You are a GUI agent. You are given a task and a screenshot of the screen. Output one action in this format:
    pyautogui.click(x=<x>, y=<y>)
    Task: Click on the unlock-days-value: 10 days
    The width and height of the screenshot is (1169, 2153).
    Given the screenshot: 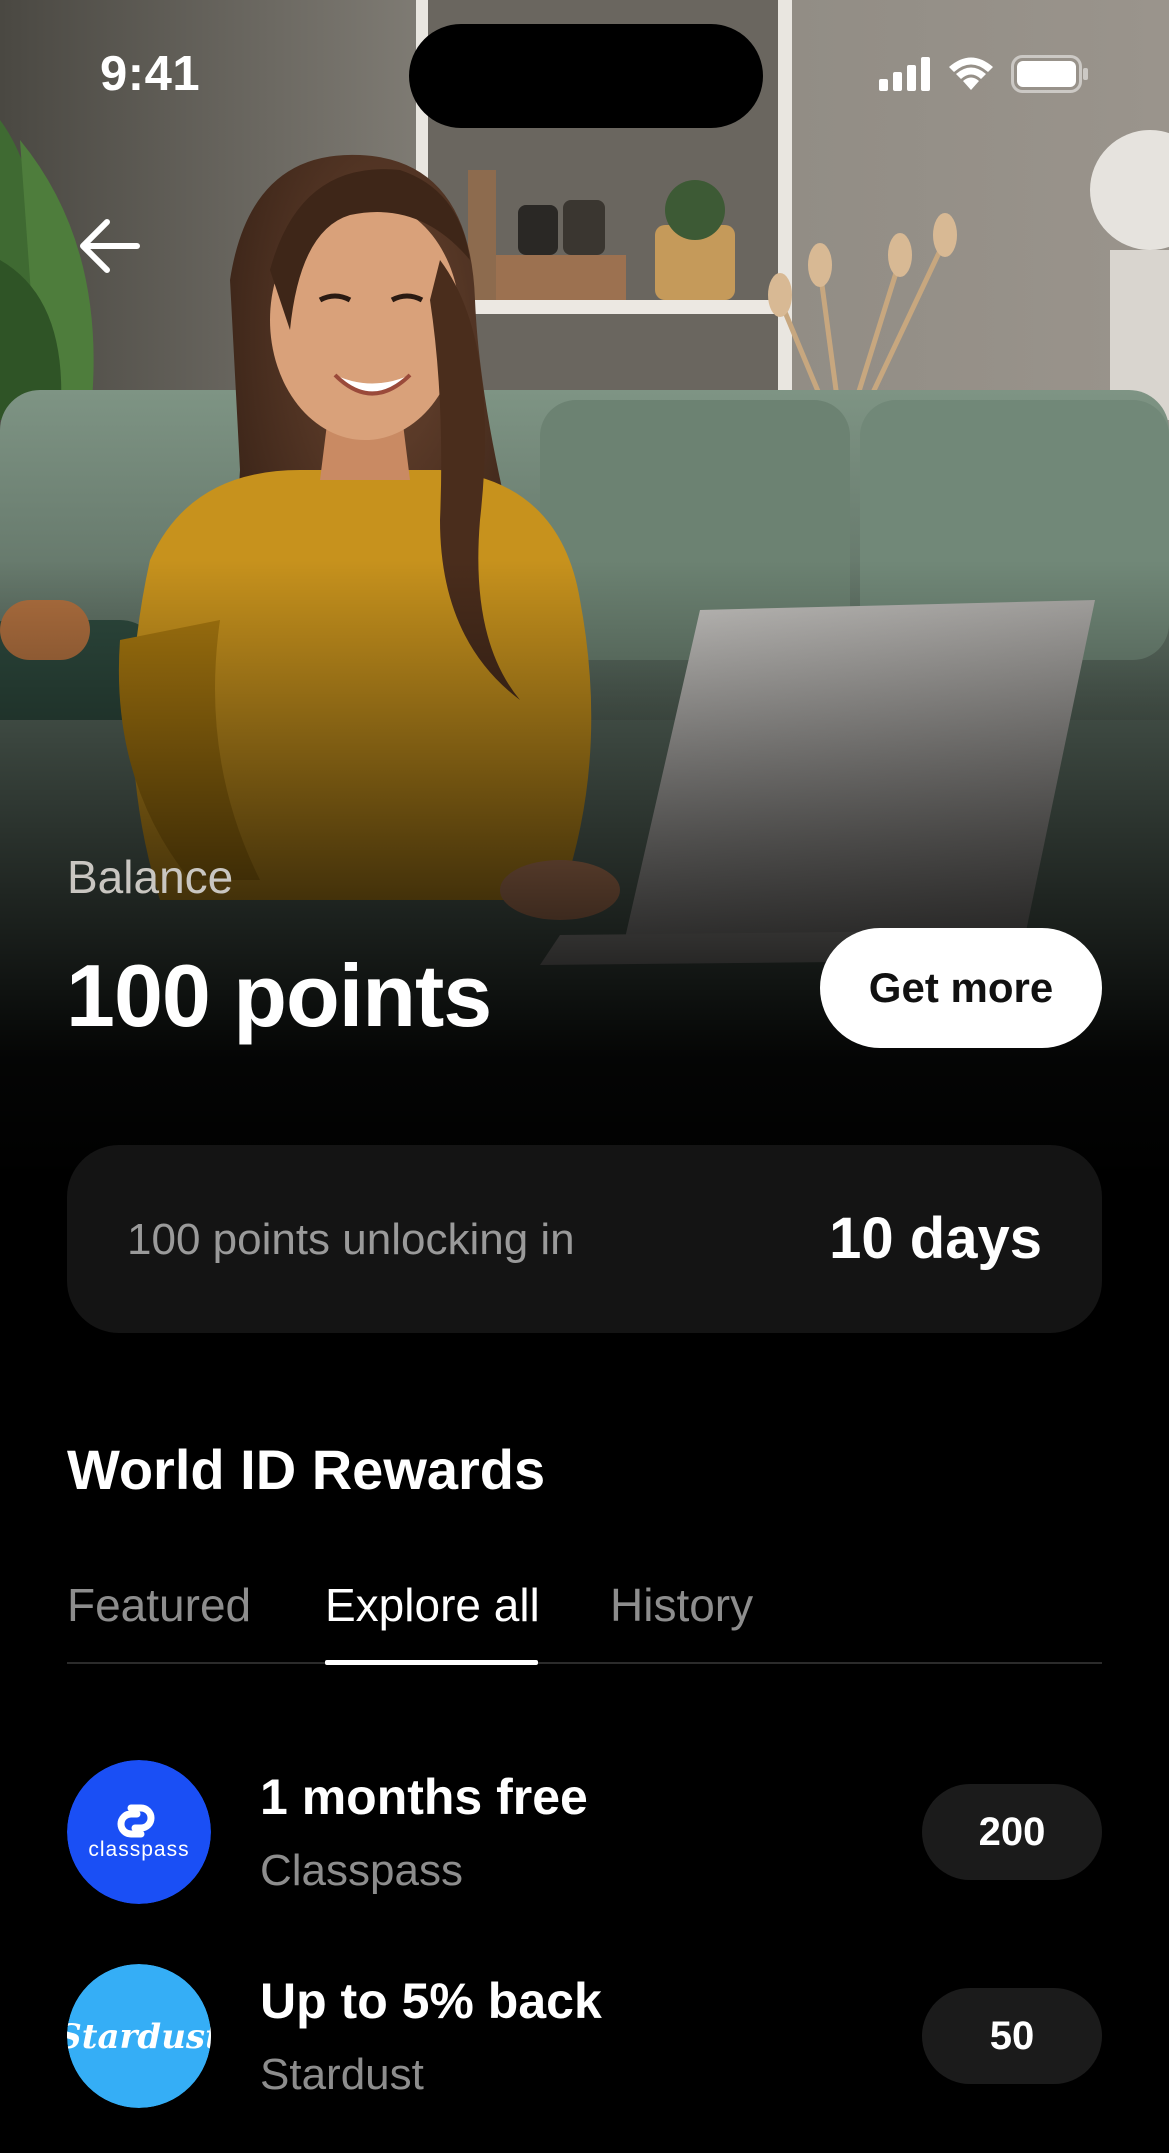 What is the action you would take?
    pyautogui.click(x=935, y=1238)
    